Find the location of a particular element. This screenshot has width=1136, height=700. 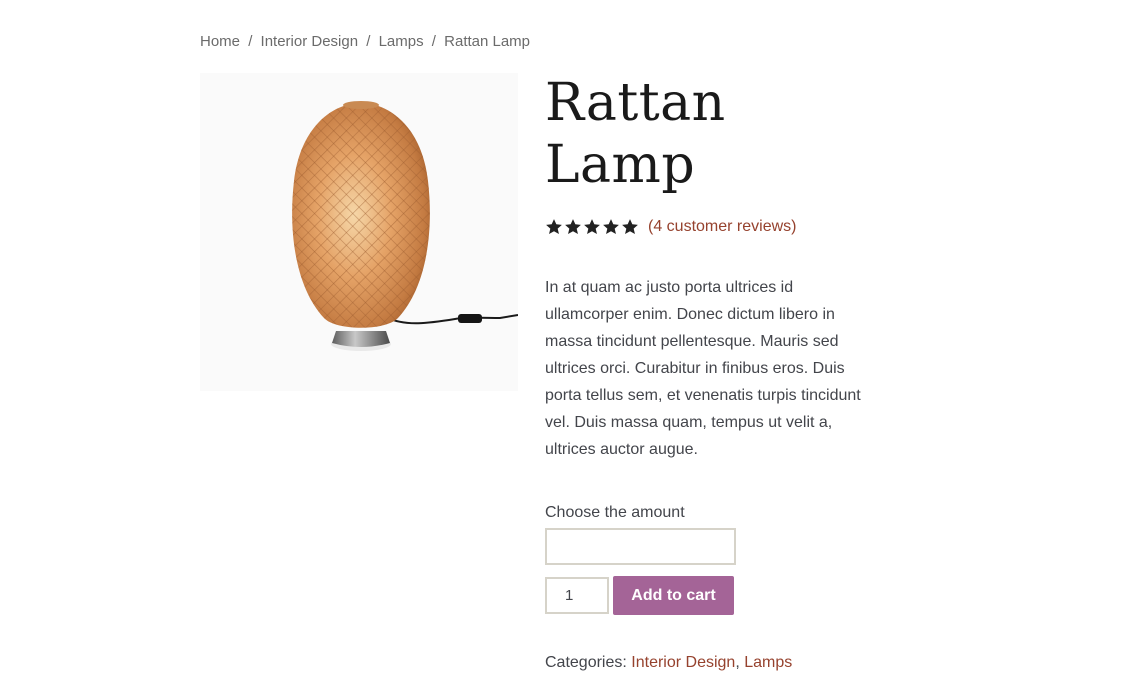

product-image is located at coordinates (359, 232).